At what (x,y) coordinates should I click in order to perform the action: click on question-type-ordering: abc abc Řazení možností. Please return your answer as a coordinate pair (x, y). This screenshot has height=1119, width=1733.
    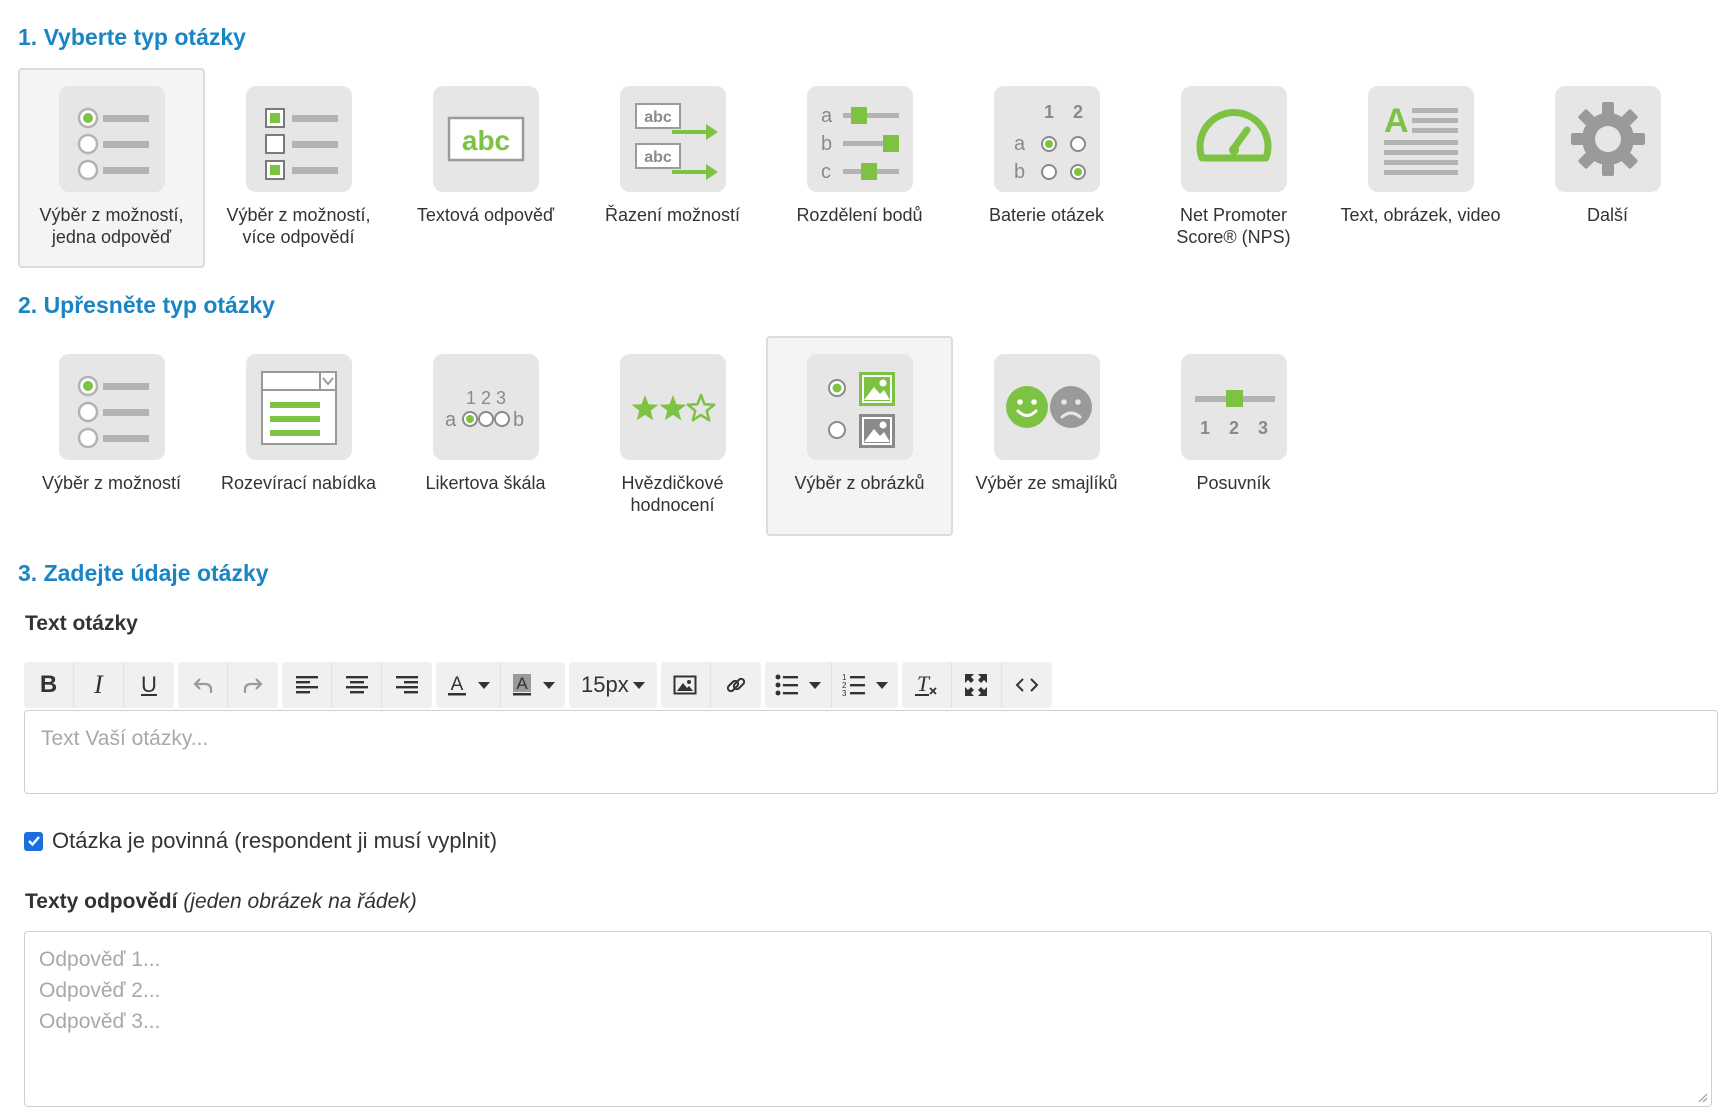
    Looking at the image, I should click on (672, 168).